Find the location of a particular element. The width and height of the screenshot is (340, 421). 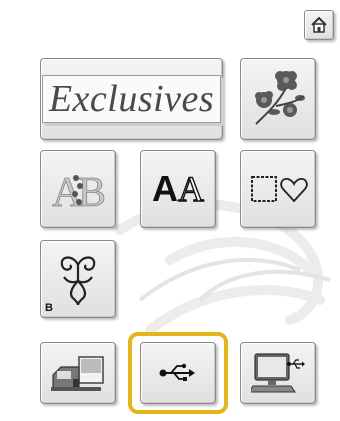

home-icon is located at coordinates (319, 24).